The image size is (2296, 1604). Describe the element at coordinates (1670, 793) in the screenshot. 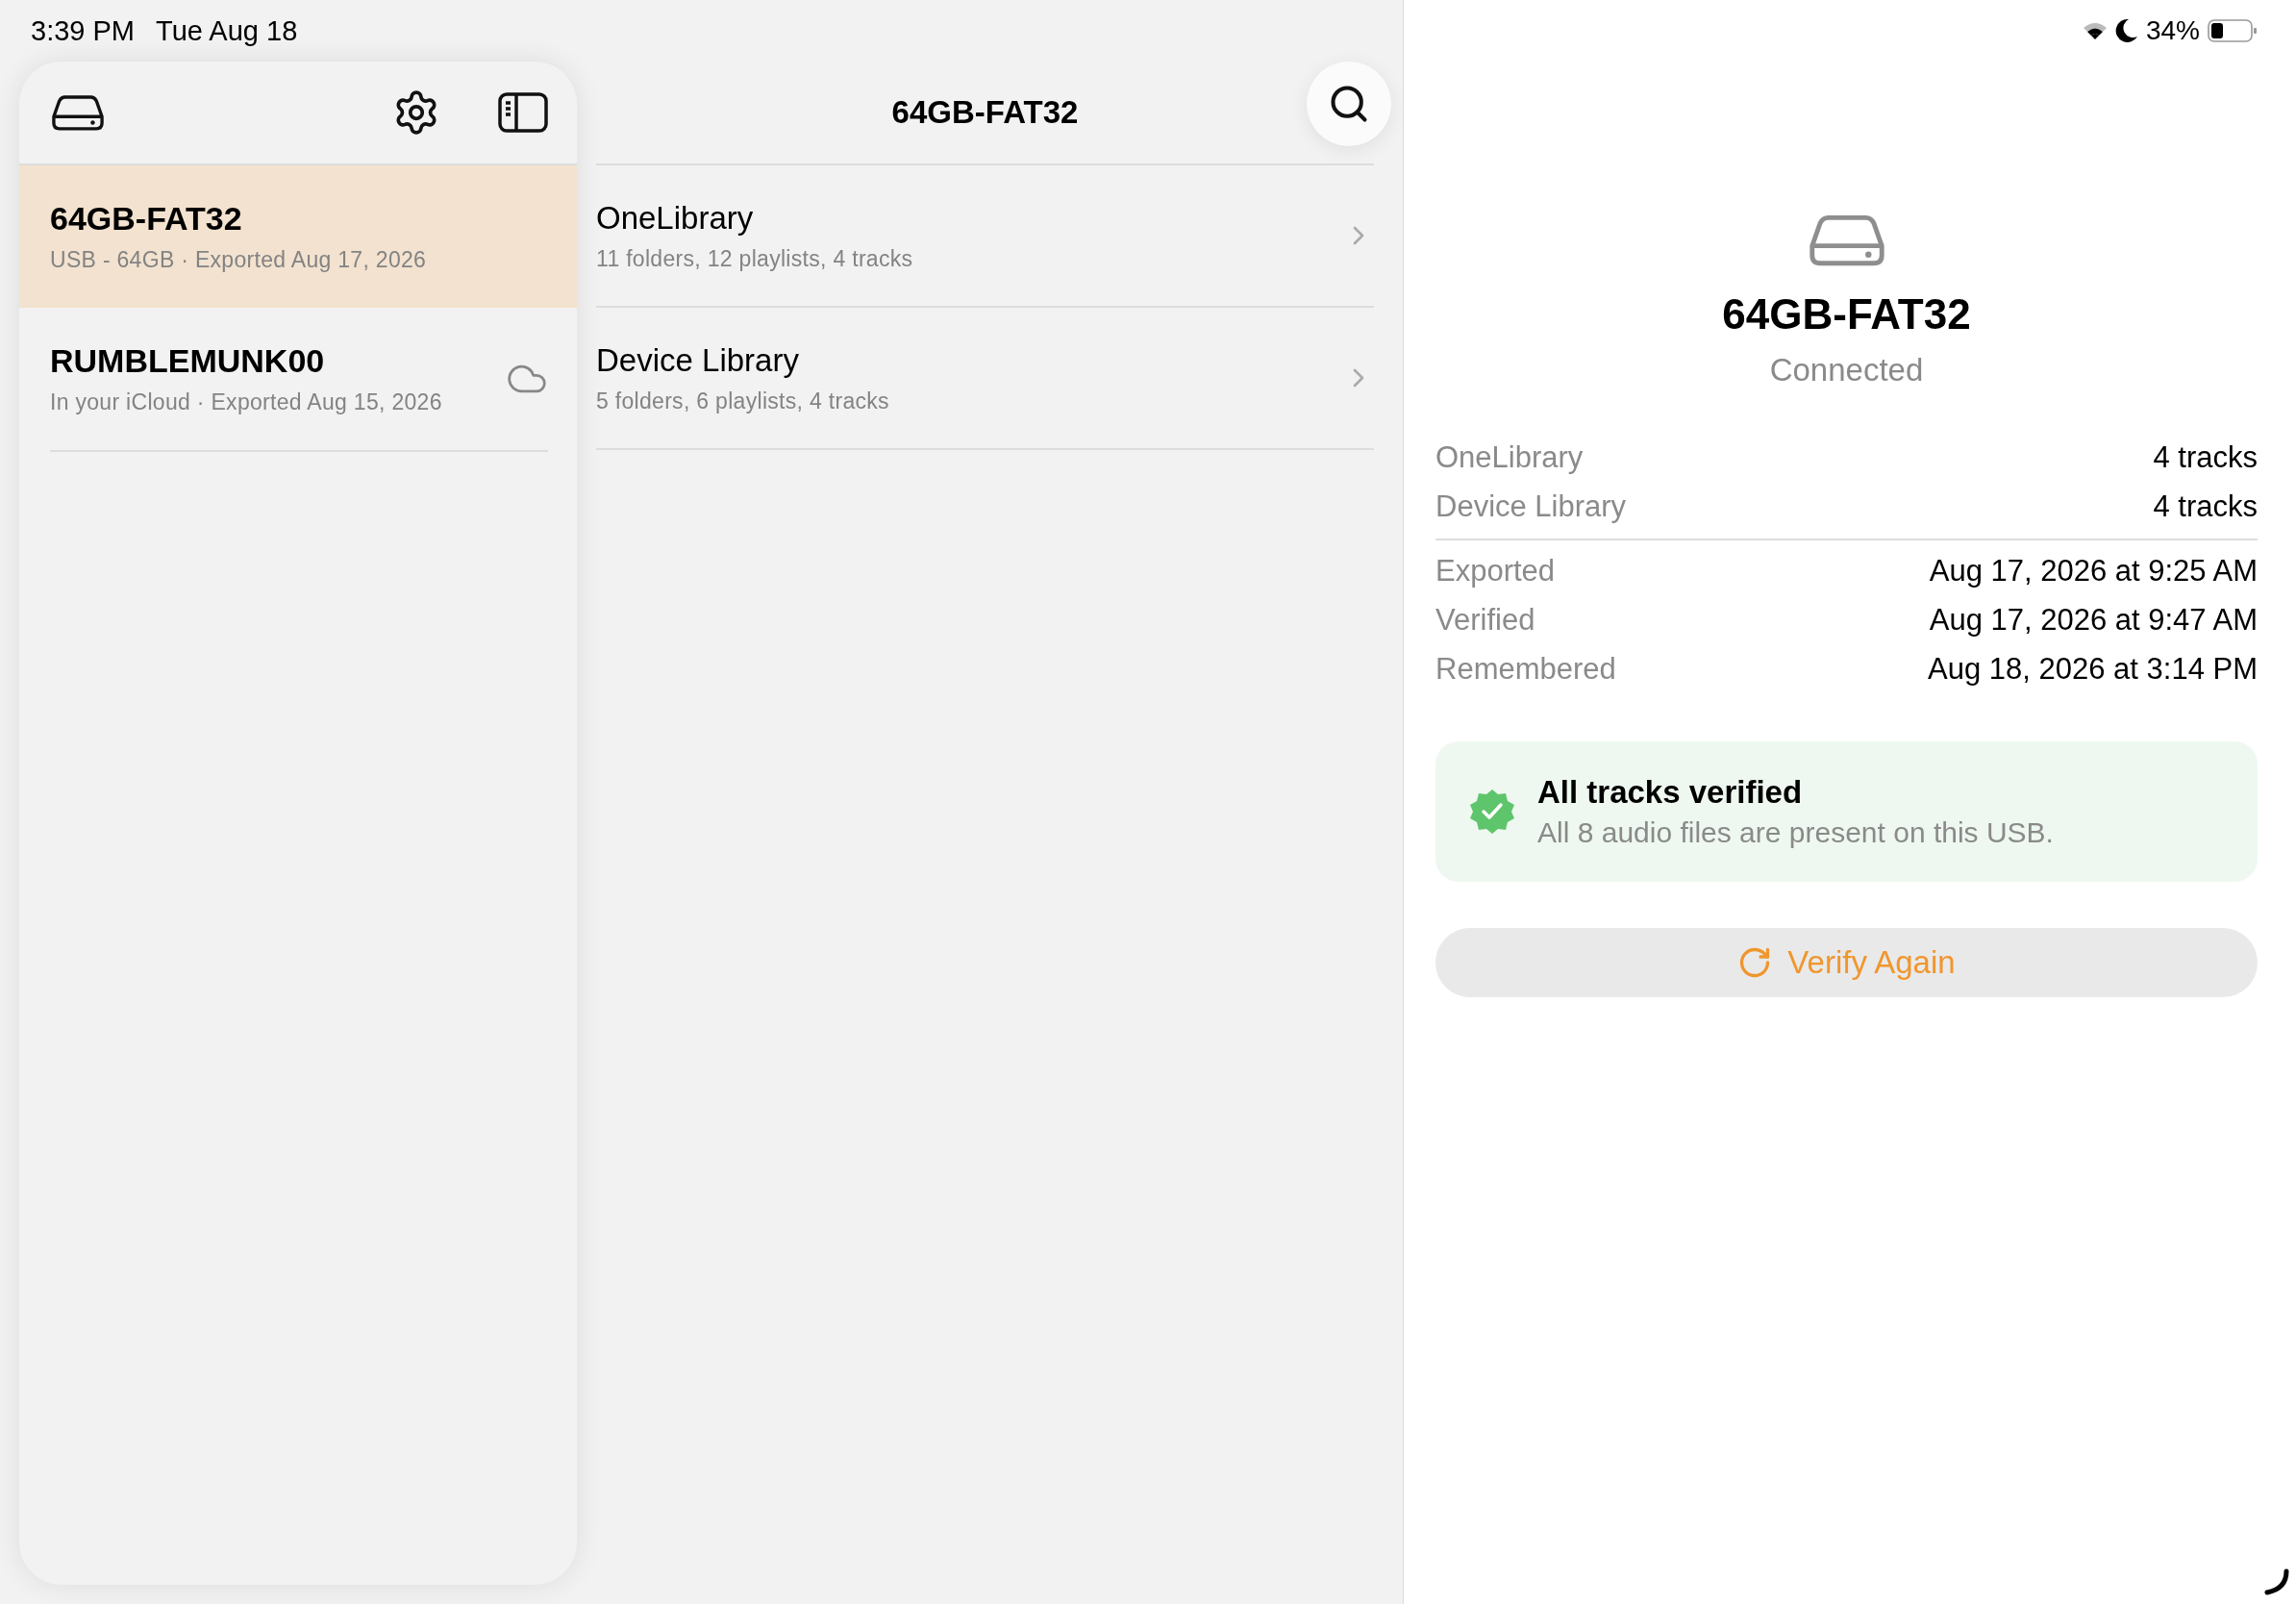

I see `banner-title: All tracks verified` at that location.